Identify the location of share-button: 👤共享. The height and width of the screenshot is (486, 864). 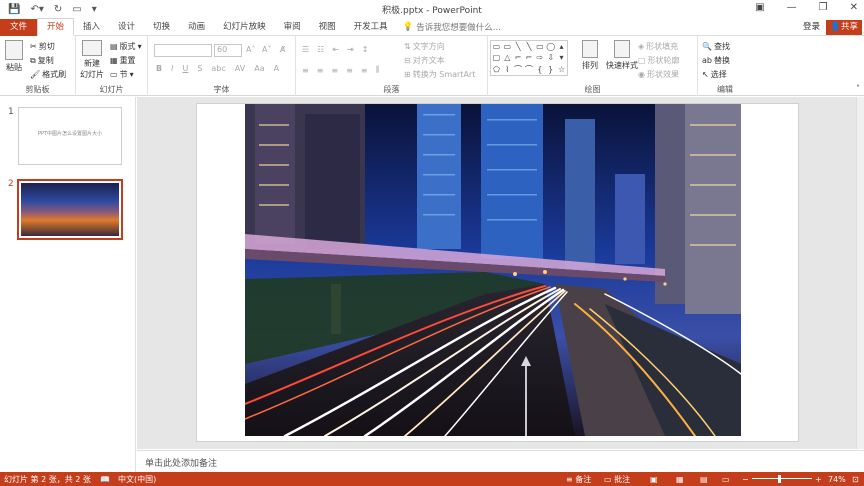
(844, 27).